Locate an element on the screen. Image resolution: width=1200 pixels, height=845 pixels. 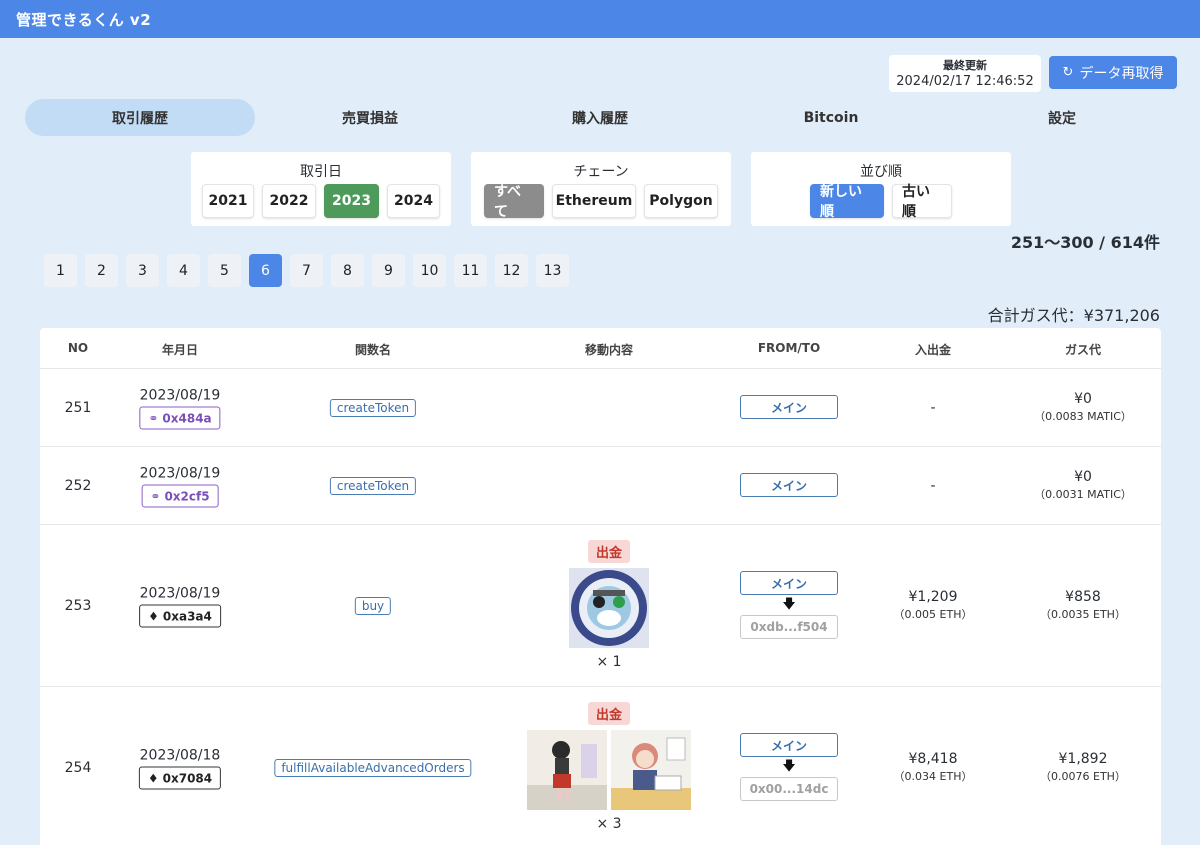
app-title: 管理できるくん v2 is located at coordinates (84, 20).